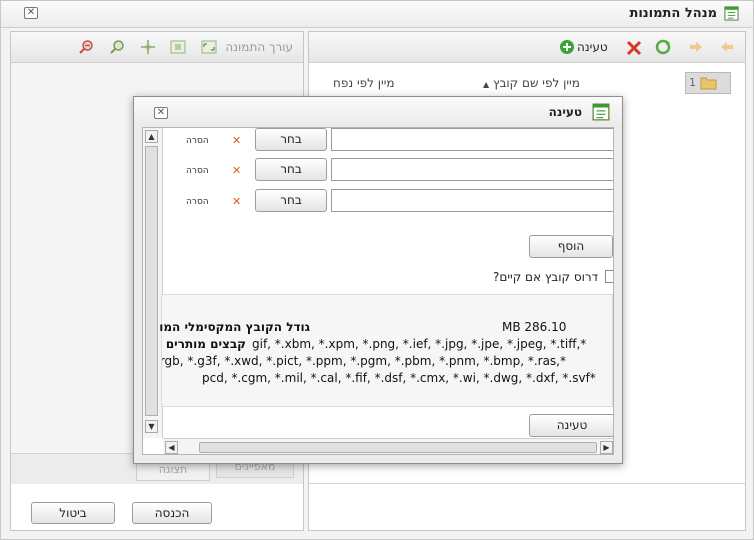 The width and height of the screenshot is (754, 540). I want to click on file-browser-toolbar: טעינה, so click(527, 47).